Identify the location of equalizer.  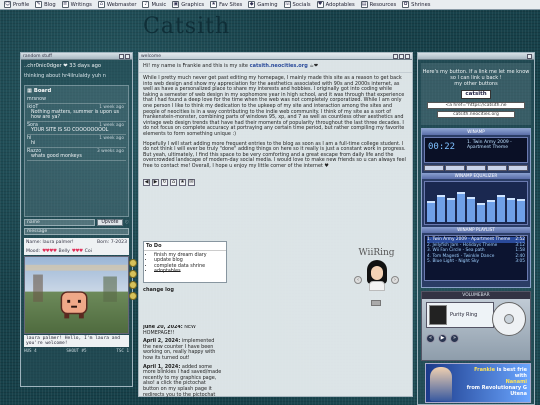
(476, 203).